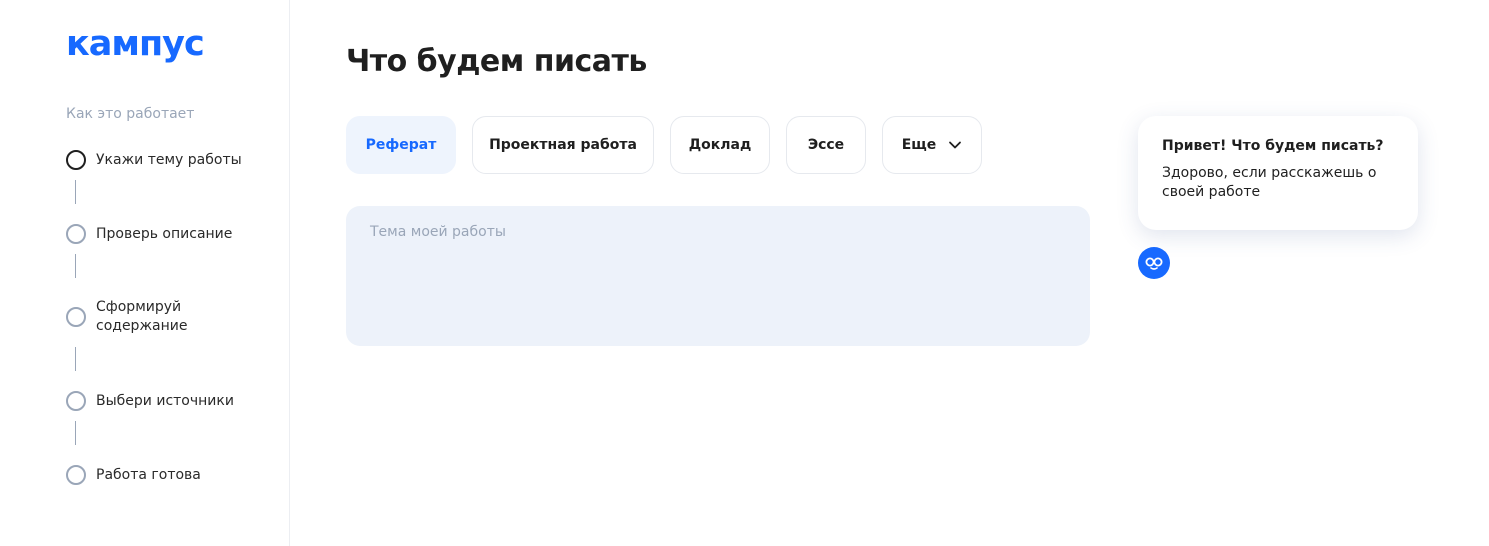  I want to click on tab-label: Реферат, so click(401, 145).